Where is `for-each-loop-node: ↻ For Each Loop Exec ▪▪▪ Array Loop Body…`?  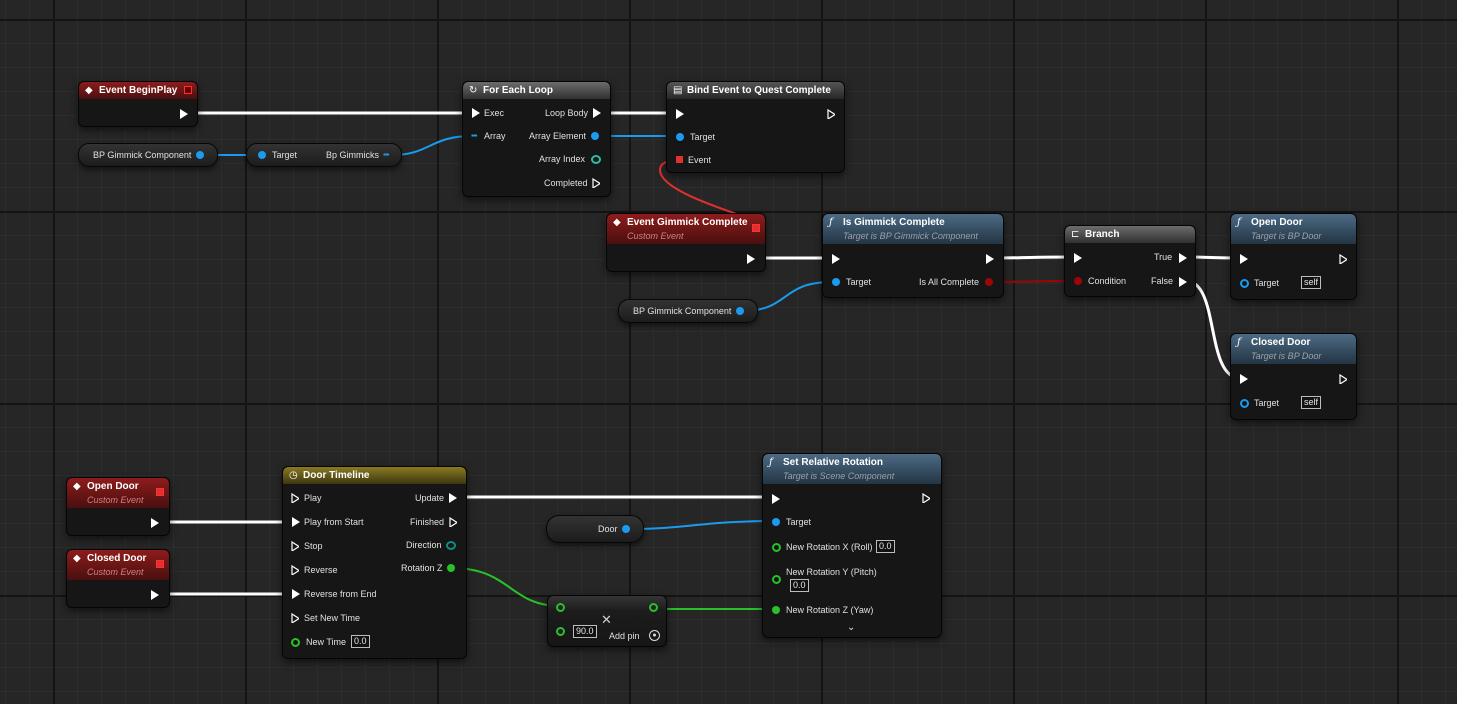
for-each-loop-node: ↻ For Each Loop Exec ▪▪▪ Array Loop Body… is located at coordinates (536, 139).